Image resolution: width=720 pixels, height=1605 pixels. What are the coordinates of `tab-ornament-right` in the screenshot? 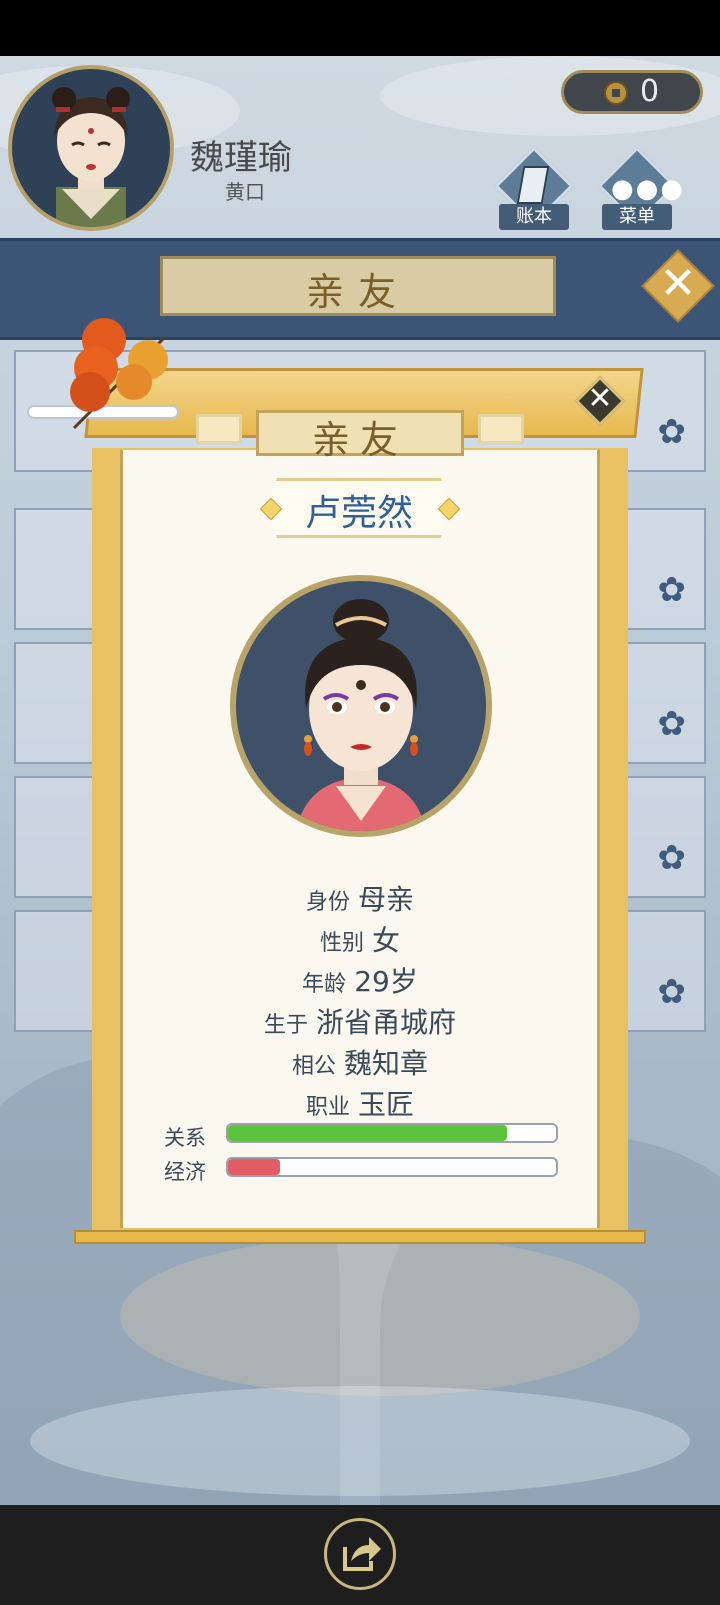 It's located at (501, 429).